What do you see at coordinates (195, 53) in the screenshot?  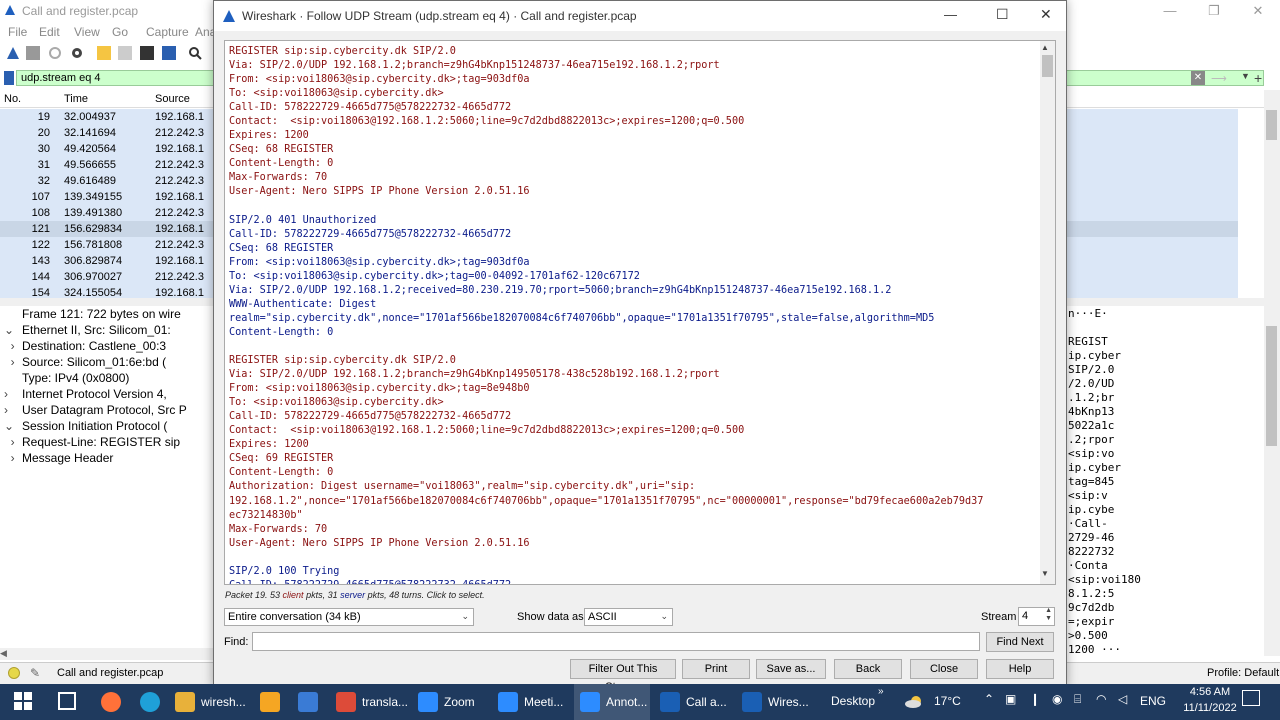 I see `find-packet-icon` at bounding box center [195, 53].